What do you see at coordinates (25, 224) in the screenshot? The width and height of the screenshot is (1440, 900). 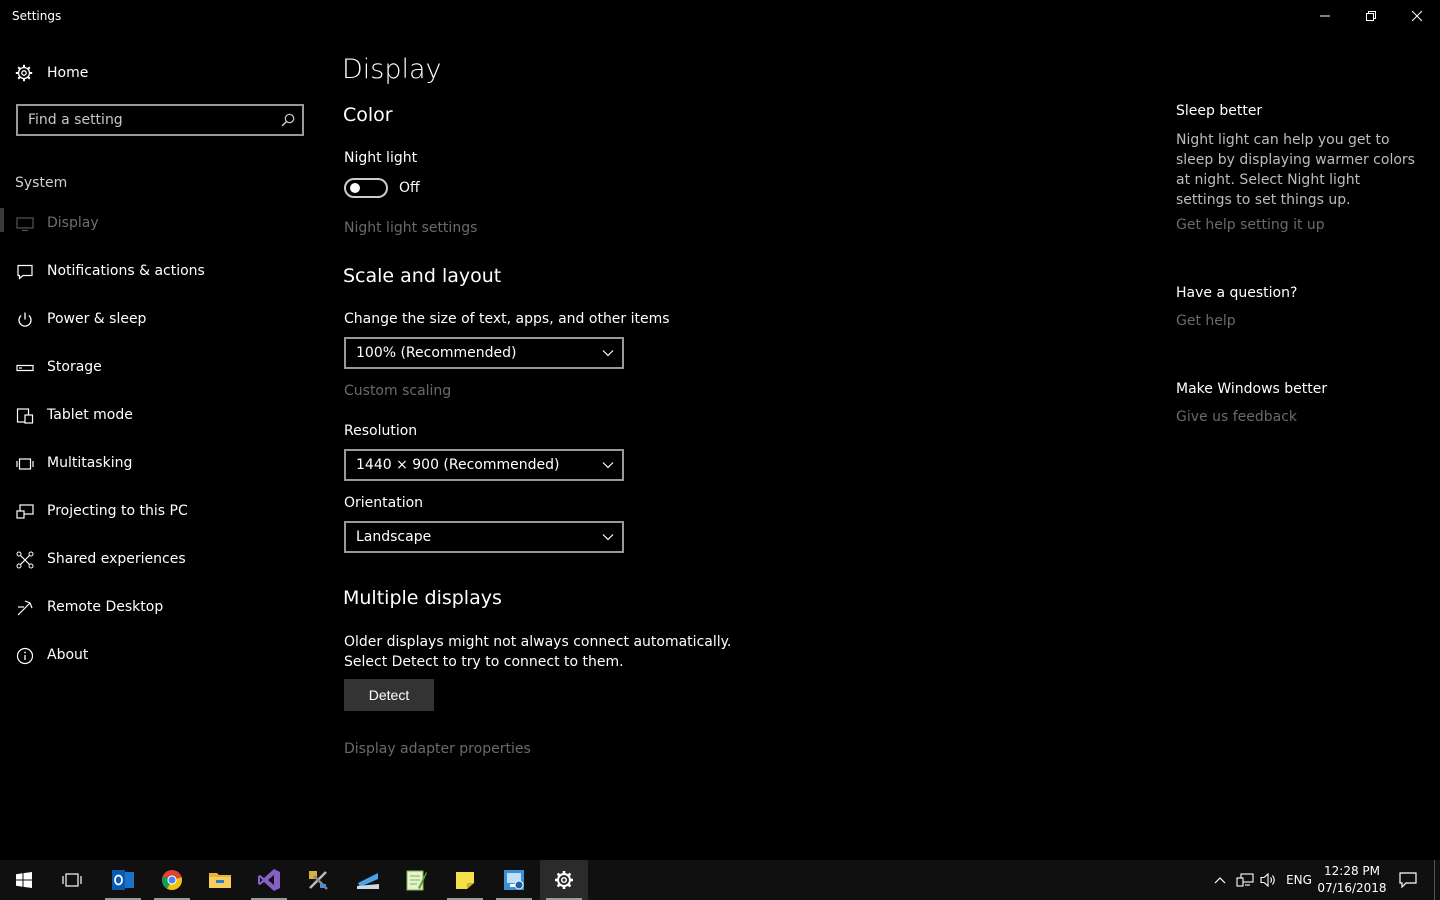 I see `monitor-icon` at bounding box center [25, 224].